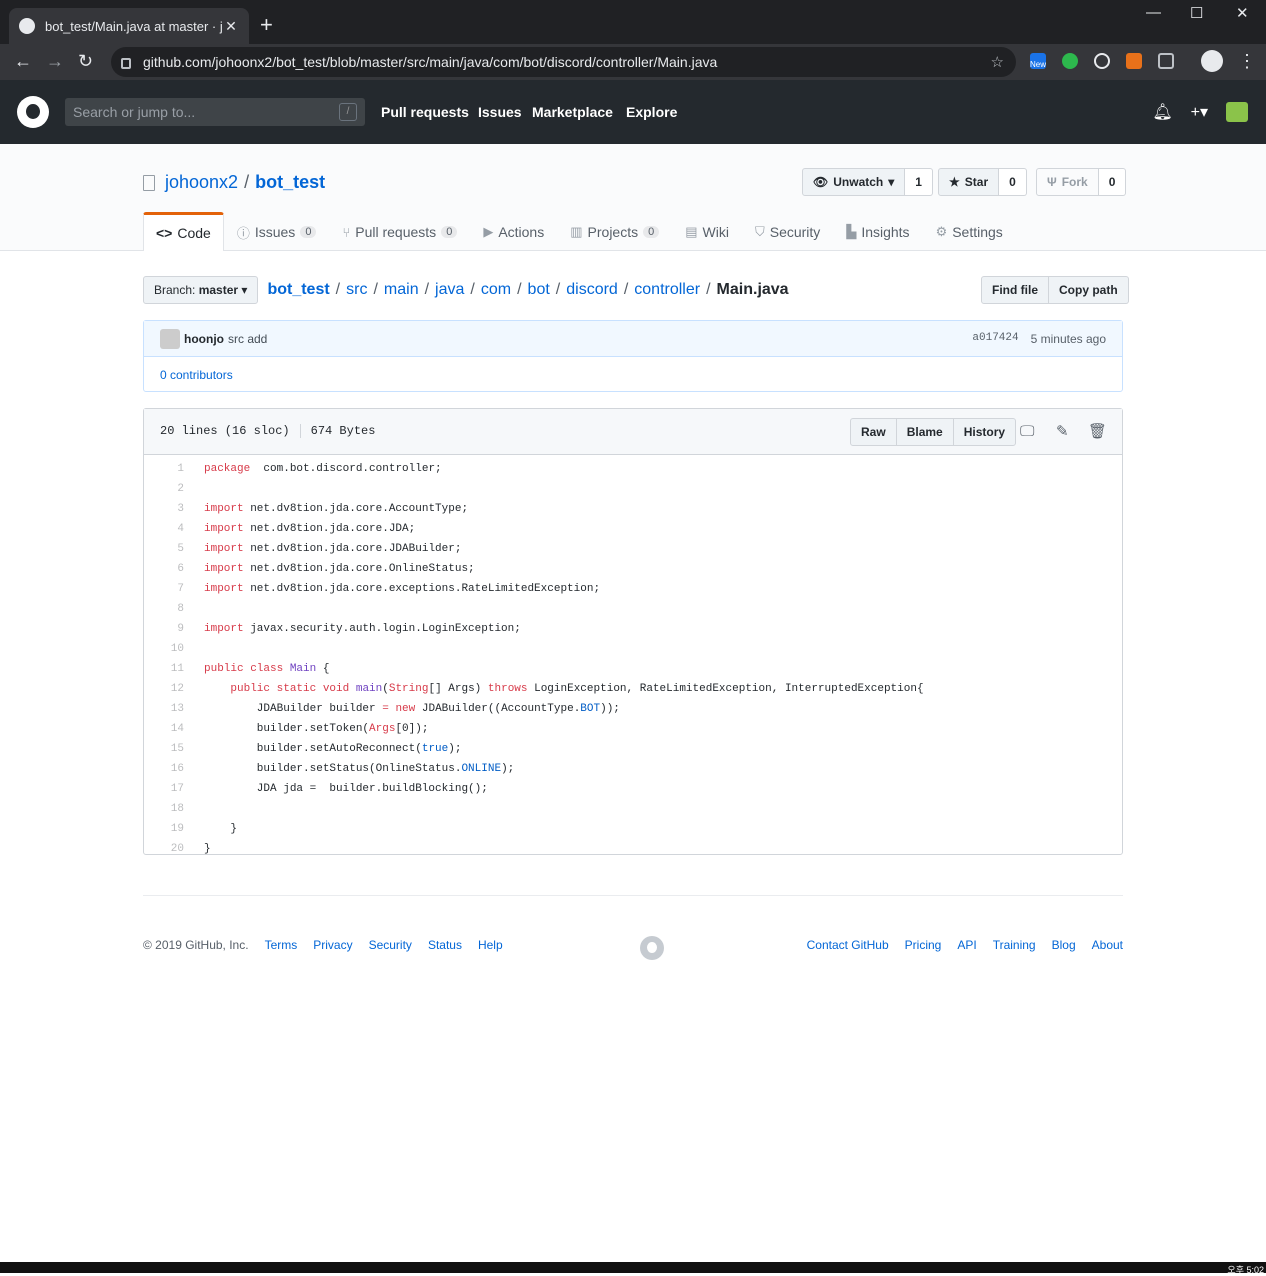  What do you see at coordinates (169, 609) in the screenshot?
I see `line-number: 8` at bounding box center [169, 609].